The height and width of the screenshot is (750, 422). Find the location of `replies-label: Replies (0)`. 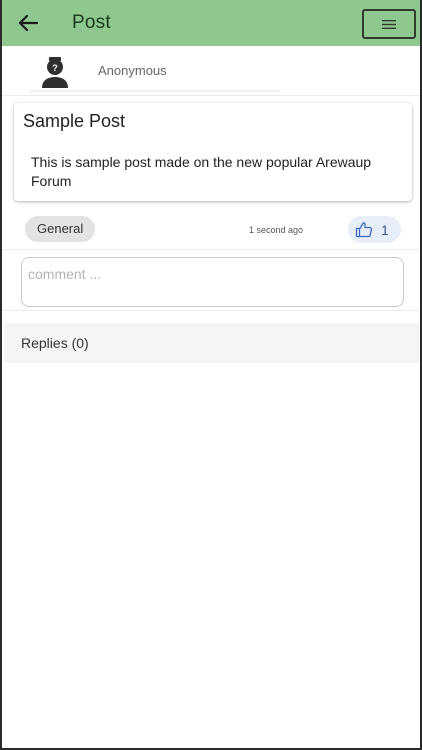

replies-label: Replies (0) is located at coordinates (55, 343).